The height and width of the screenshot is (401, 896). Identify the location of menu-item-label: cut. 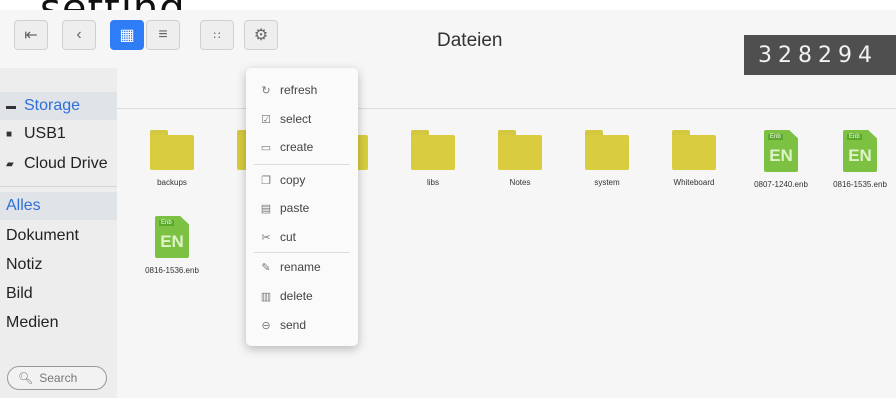
(288, 237).